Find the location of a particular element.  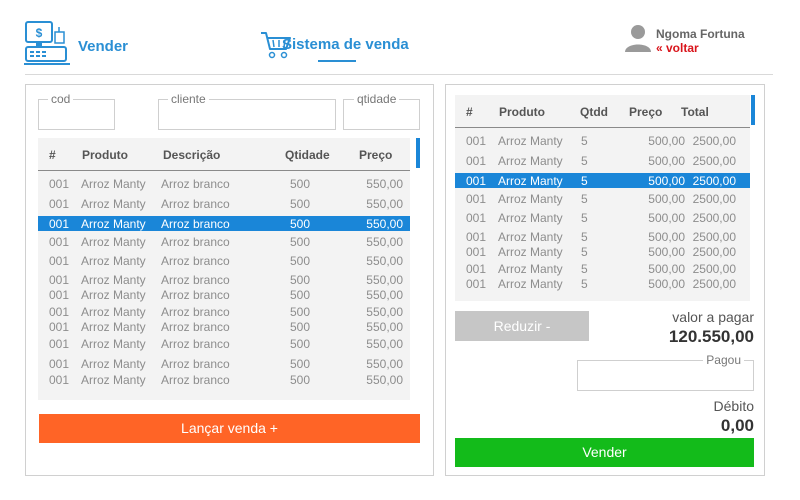

col-header-descricao: Descrição is located at coordinates (192, 155).